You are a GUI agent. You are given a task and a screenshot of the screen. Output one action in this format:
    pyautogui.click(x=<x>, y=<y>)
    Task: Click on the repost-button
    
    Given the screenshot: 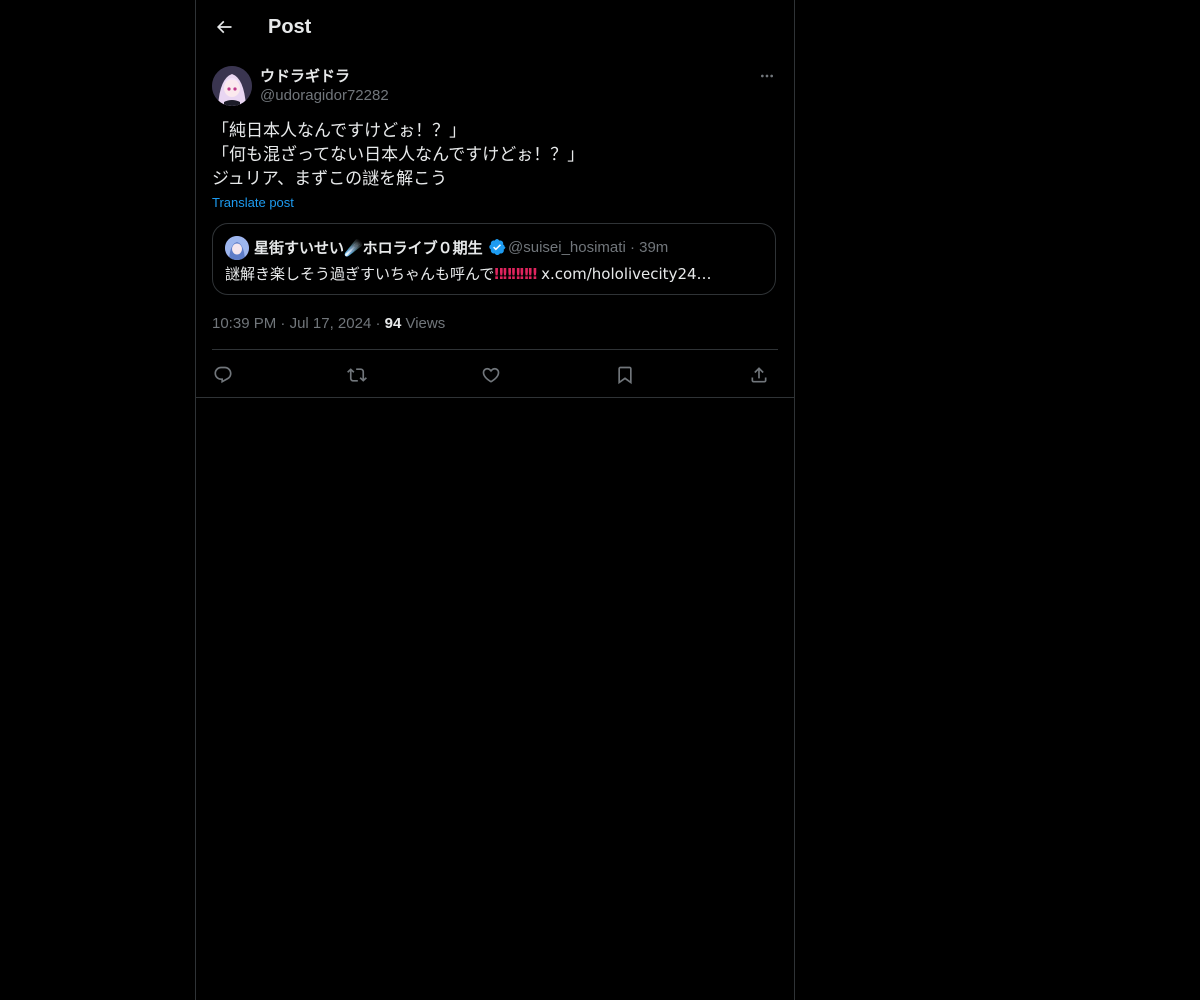 What is the action you would take?
    pyautogui.click(x=357, y=375)
    